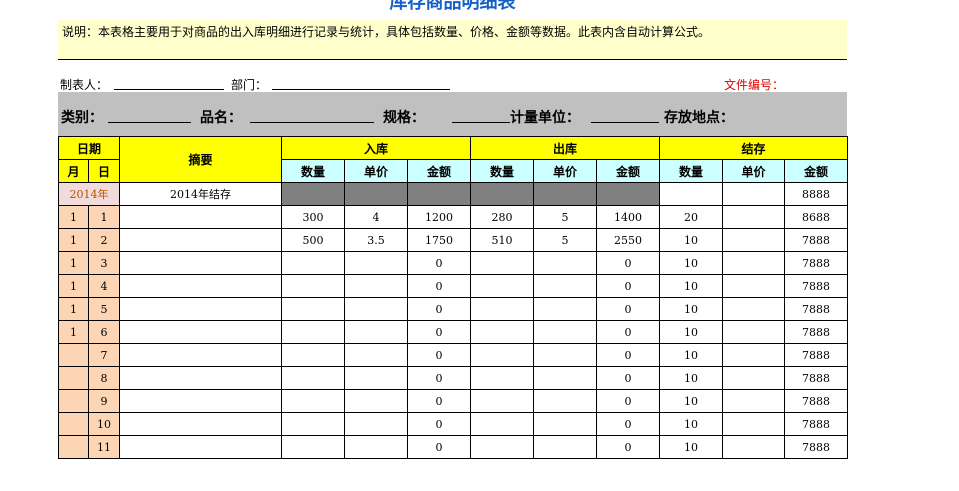 The image size is (959, 491). Describe the element at coordinates (502, 217) in the screenshot. I see `out-qty-cell: 280` at that location.